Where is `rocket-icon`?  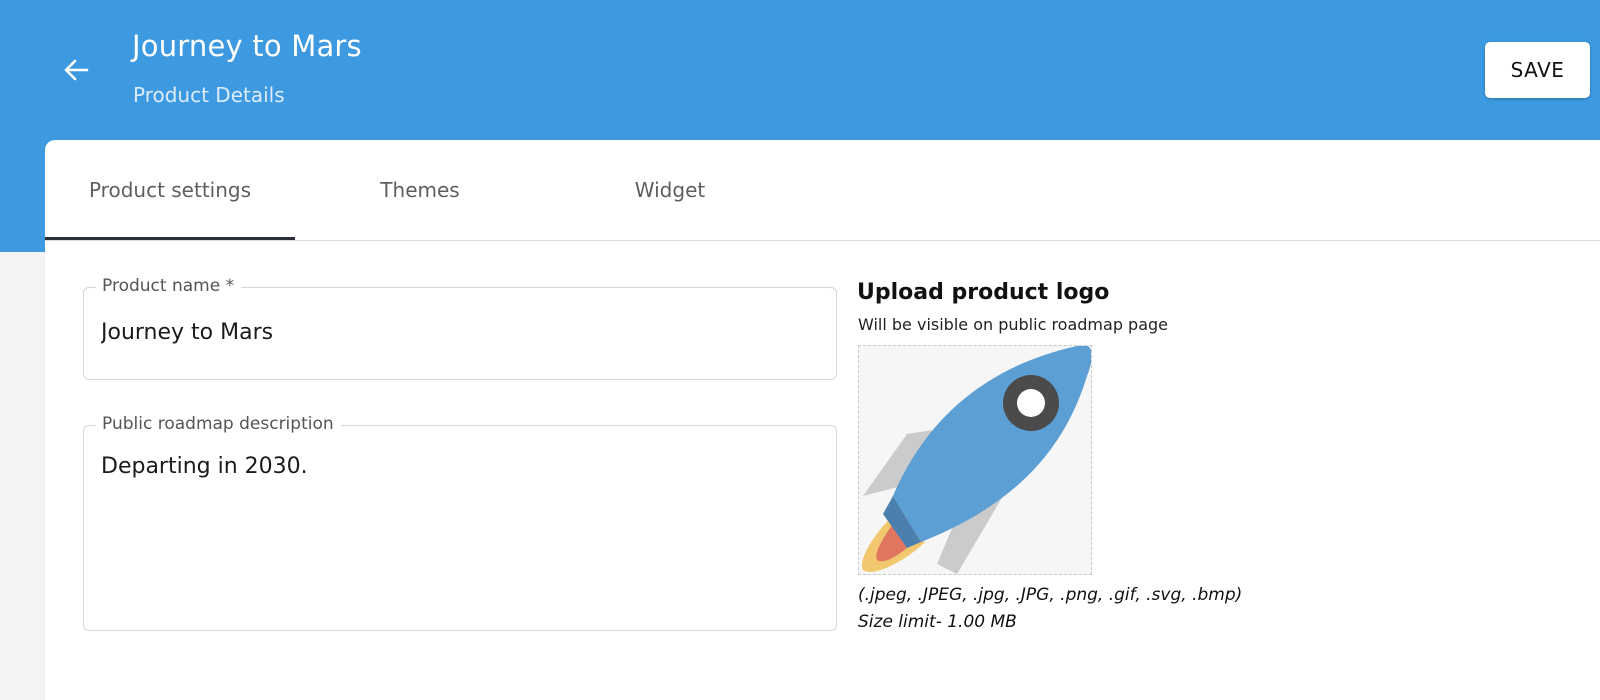 rocket-icon is located at coordinates (976, 460).